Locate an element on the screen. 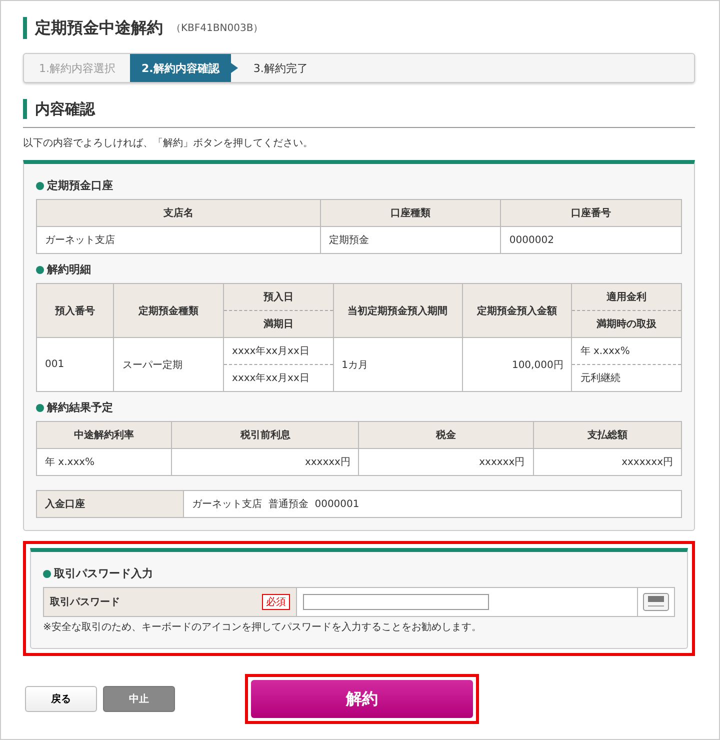  row-header: 入金口座 is located at coordinates (110, 504).